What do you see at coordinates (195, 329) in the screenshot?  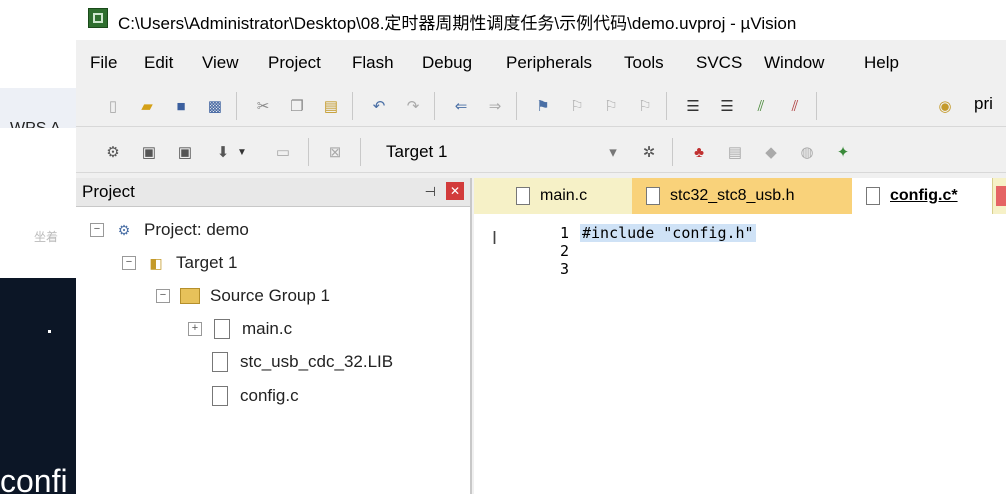 I see `expand-toggle-icon: +` at bounding box center [195, 329].